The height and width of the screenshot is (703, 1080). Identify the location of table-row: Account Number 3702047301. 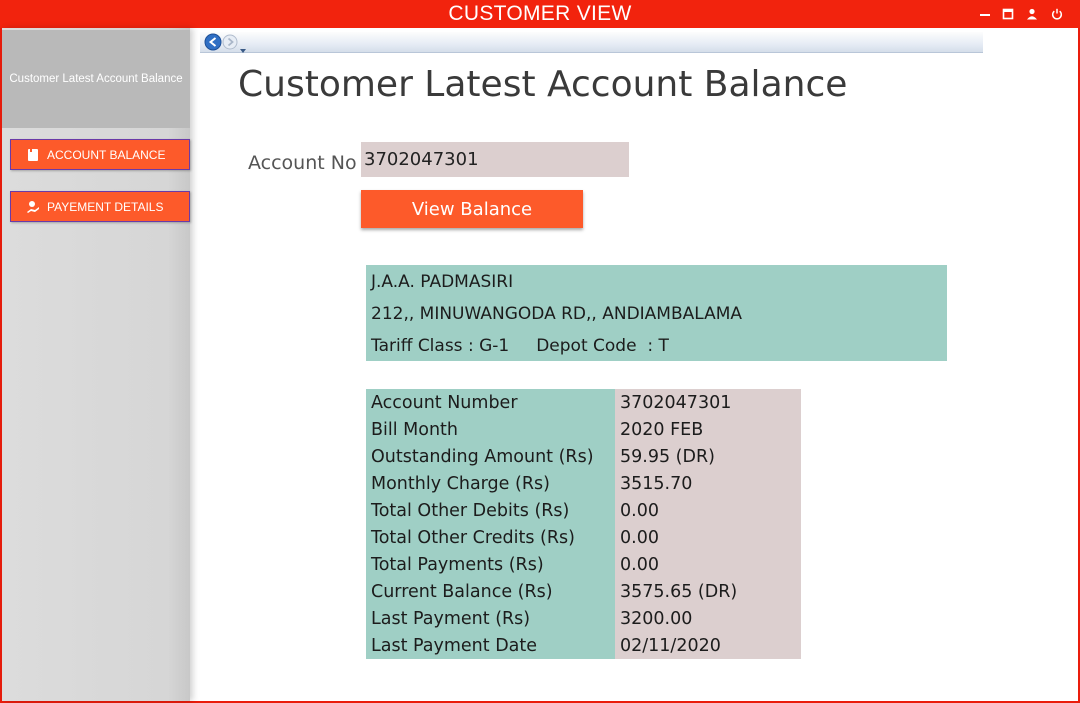
(583, 402).